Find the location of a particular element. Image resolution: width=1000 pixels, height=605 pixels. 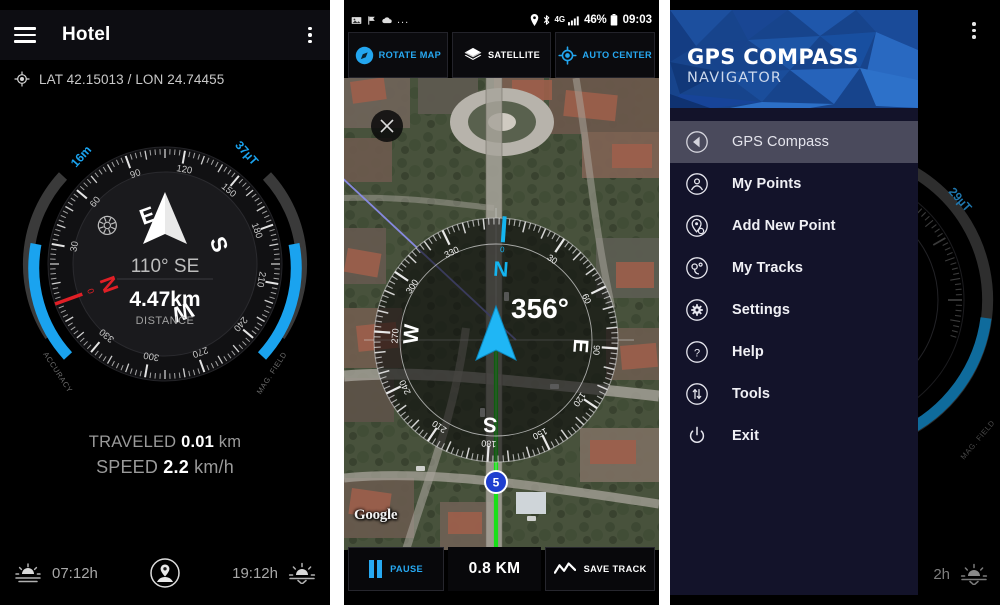

magfield-value: 37µT is located at coordinates (246, 153).